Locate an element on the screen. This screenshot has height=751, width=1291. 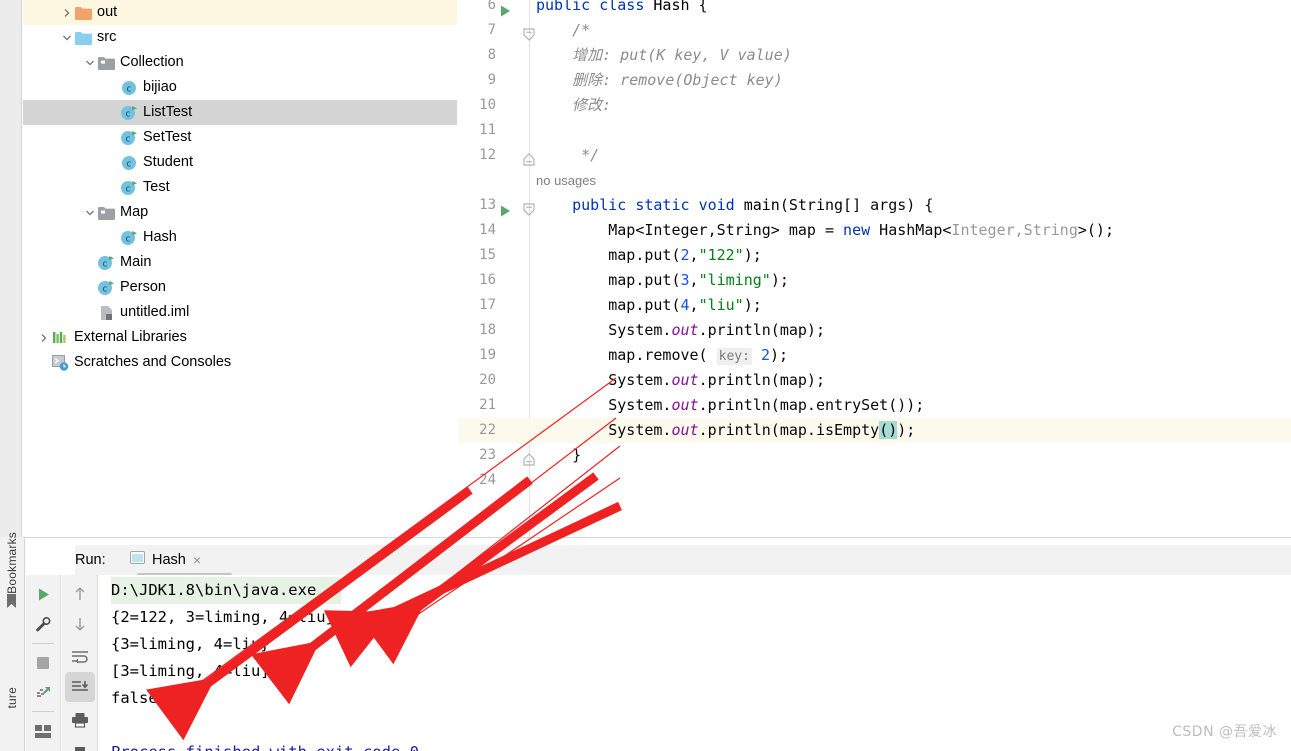
code-token: */ is located at coordinates (568, 155).